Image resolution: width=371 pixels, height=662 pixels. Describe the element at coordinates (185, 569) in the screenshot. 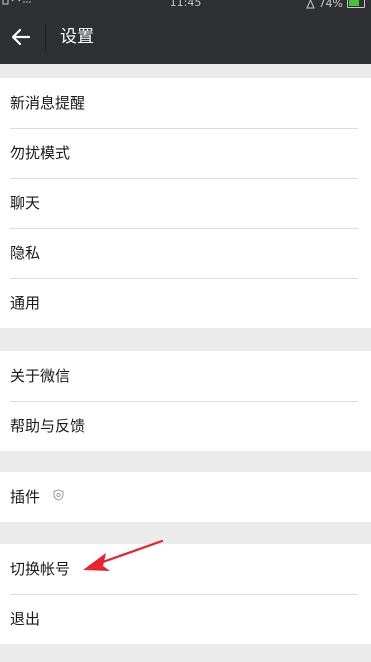

I see `menu-item-switch-account: 切换帐号` at that location.